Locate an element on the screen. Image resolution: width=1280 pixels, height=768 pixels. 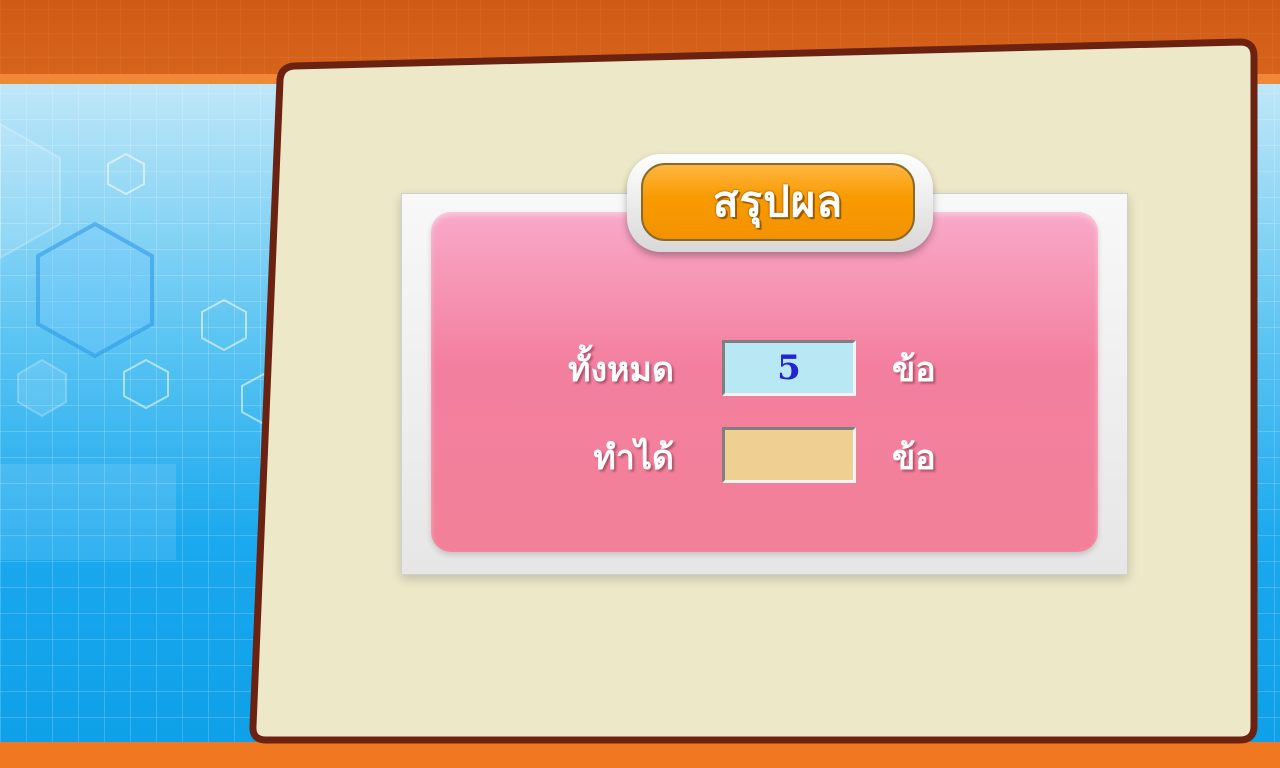
score-unit-label: ข้อ is located at coordinates (914, 458).